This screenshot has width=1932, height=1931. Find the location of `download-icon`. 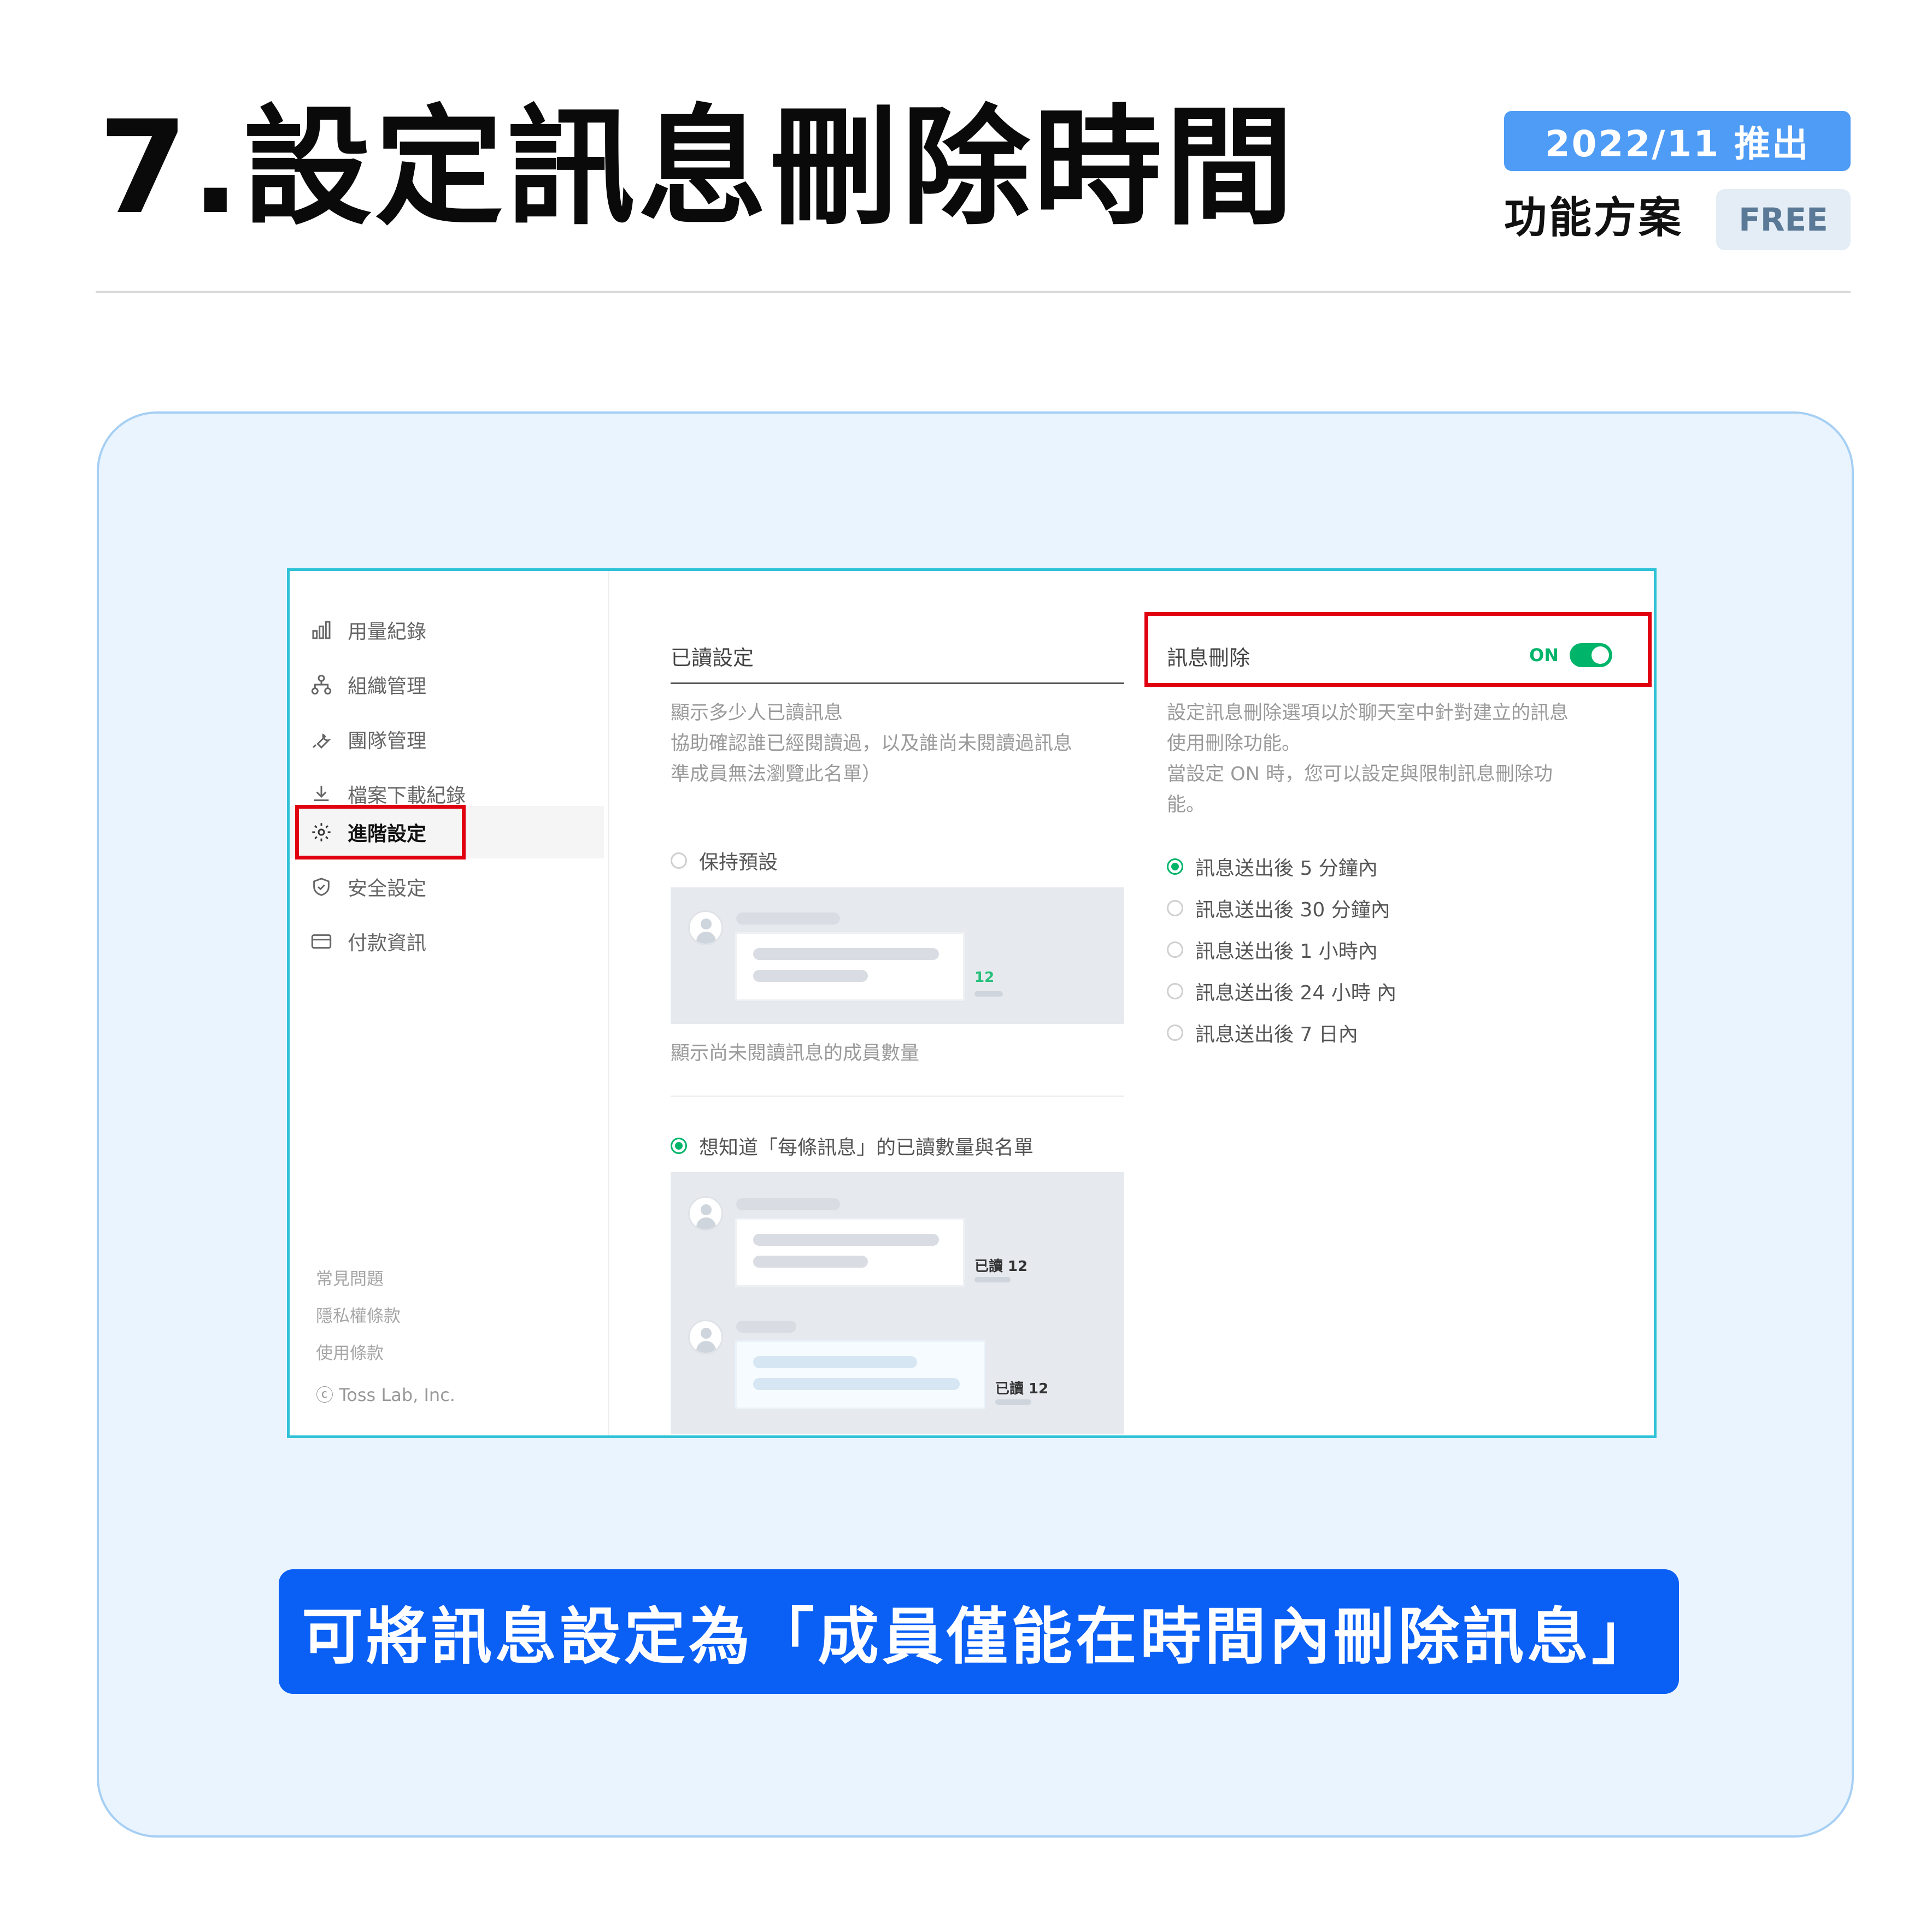

download-icon is located at coordinates (321, 794).